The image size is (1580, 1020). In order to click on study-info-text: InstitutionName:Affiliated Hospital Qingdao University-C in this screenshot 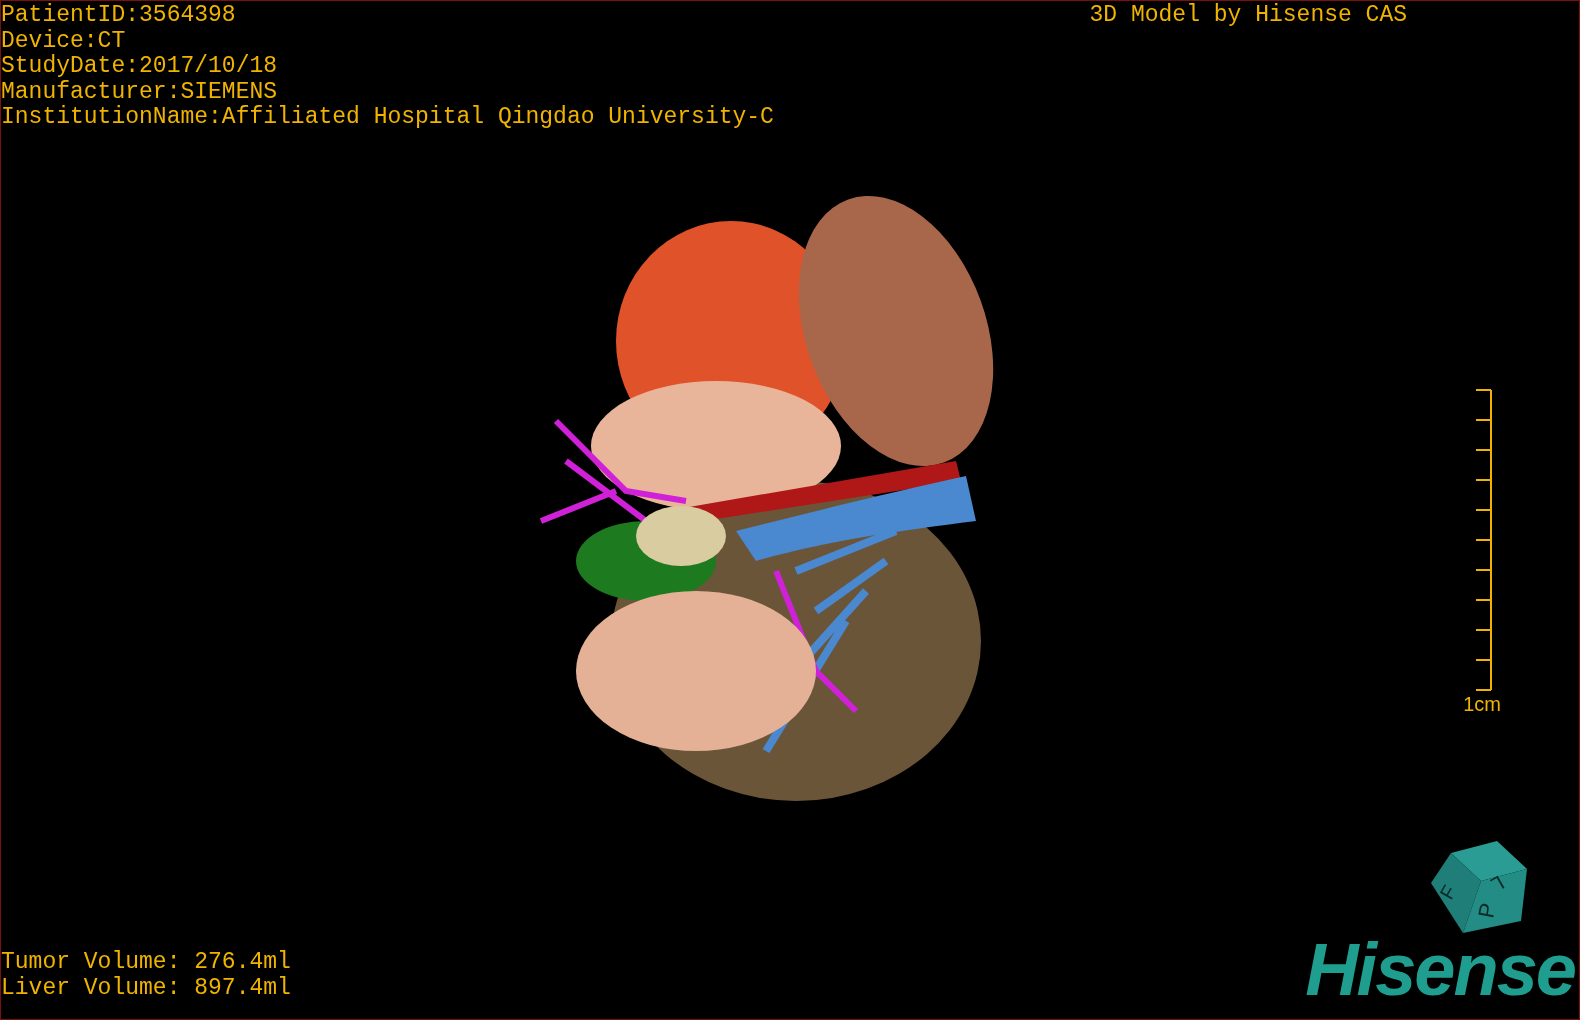, I will do `click(387, 118)`.